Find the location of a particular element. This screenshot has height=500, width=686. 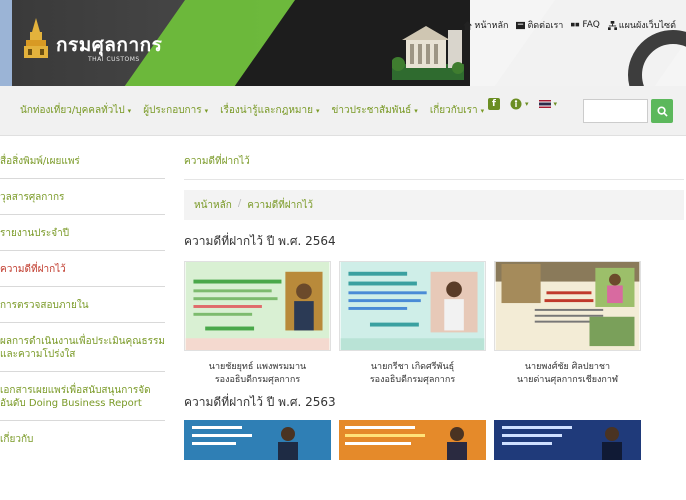

search-icon is located at coordinates (662, 111).